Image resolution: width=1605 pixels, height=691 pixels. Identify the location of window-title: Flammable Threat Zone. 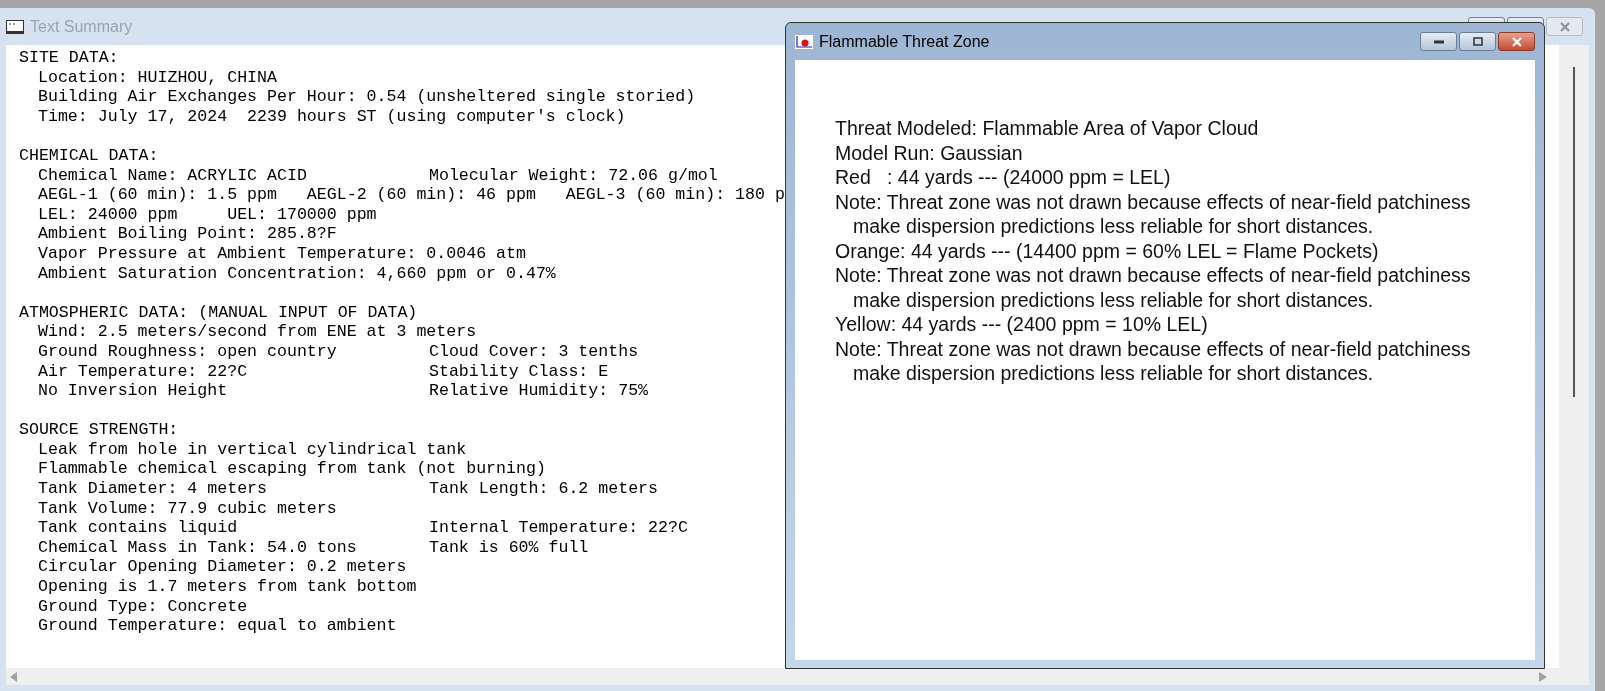
(904, 41).